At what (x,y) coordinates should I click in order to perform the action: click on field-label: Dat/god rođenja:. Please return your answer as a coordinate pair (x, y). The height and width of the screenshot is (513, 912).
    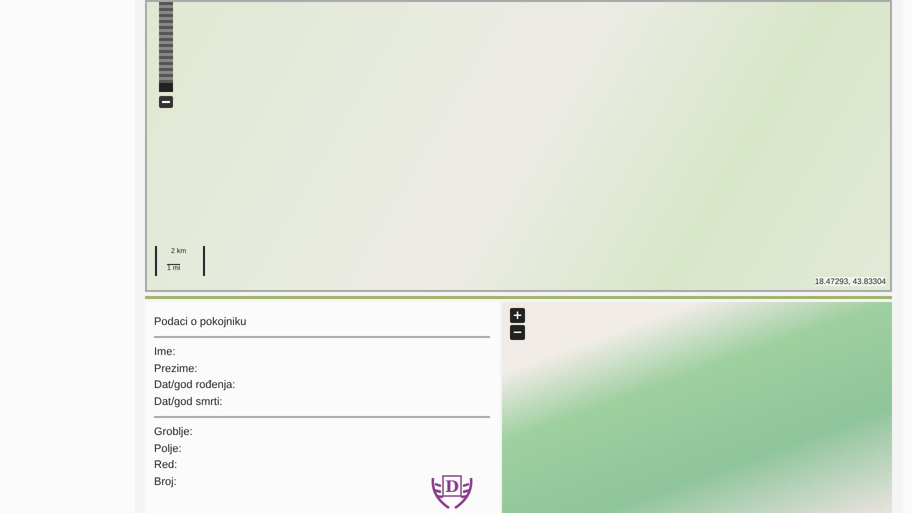
    Looking at the image, I should click on (195, 385).